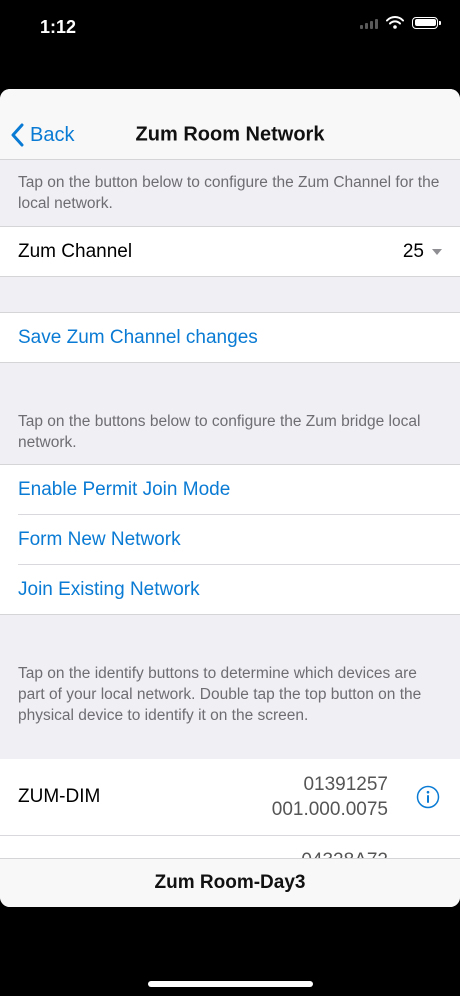 This screenshot has width=460, height=996. What do you see at coordinates (230, 984) in the screenshot?
I see `home-indicator` at bounding box center [230, 984].